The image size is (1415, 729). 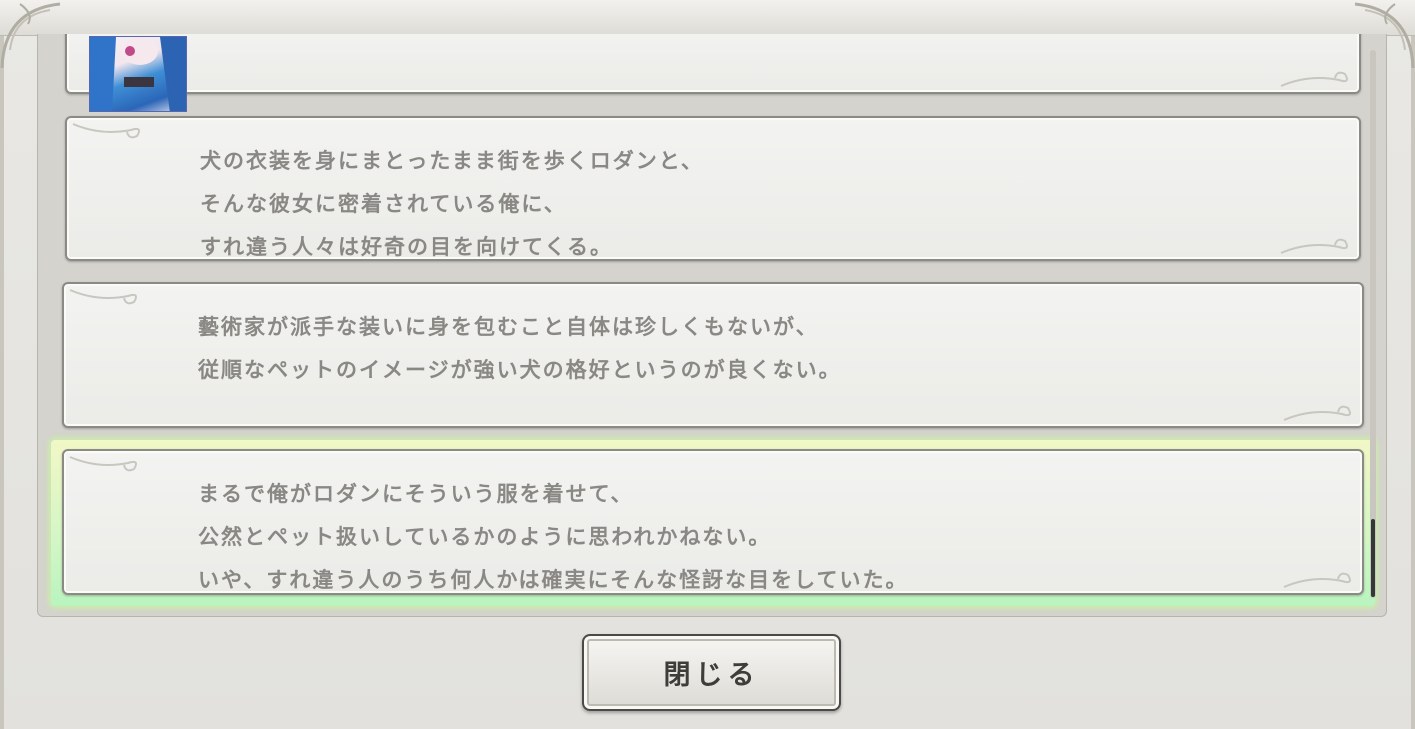 I want to click on dialogue-line: 犬の衣装を身にまとったまま街を歩くロダンと、, so click(x=452, y=161).